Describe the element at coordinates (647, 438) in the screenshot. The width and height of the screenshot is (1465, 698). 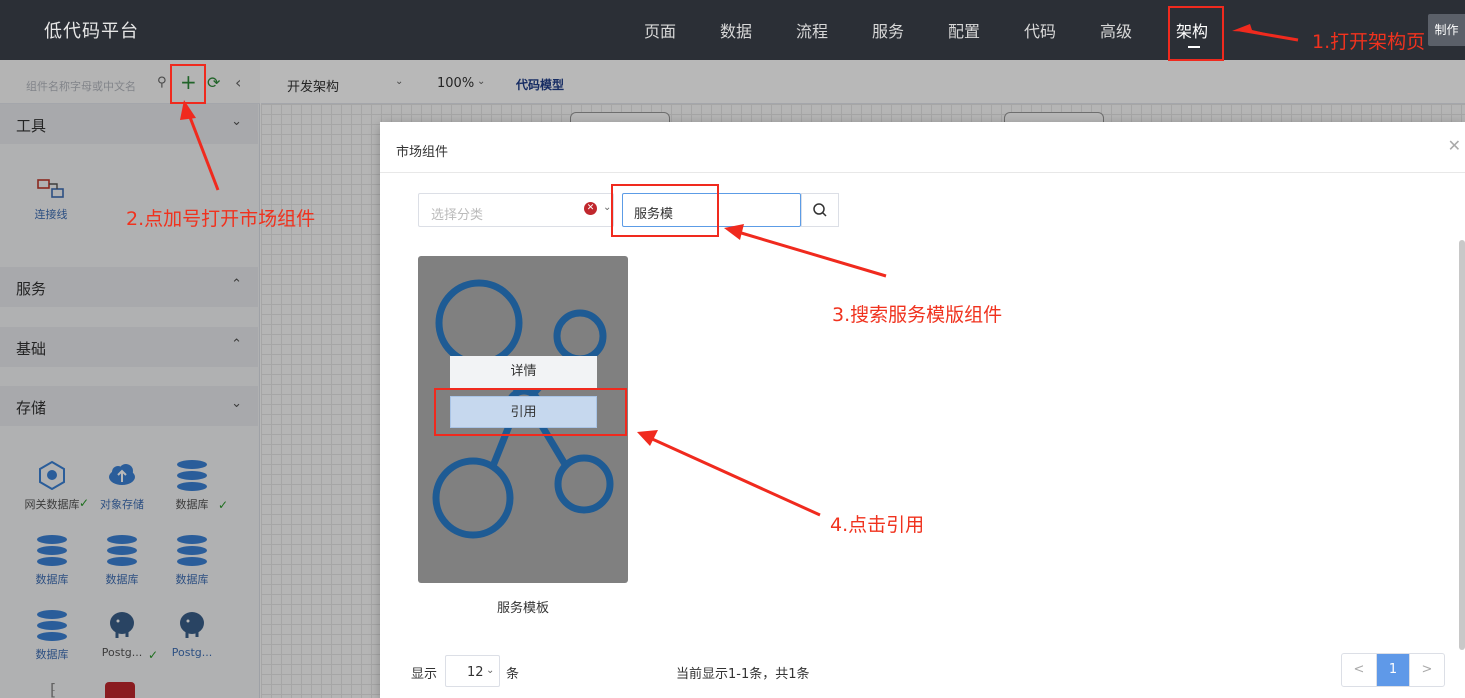
I see `arrow-step4` at that location.